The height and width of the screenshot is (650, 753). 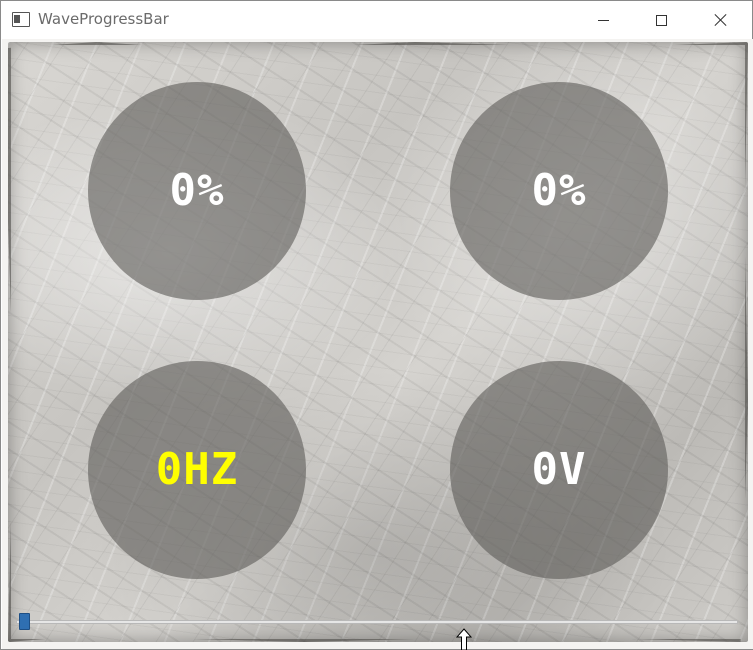 I want to click on close-icon, so click(x=720, y=20).